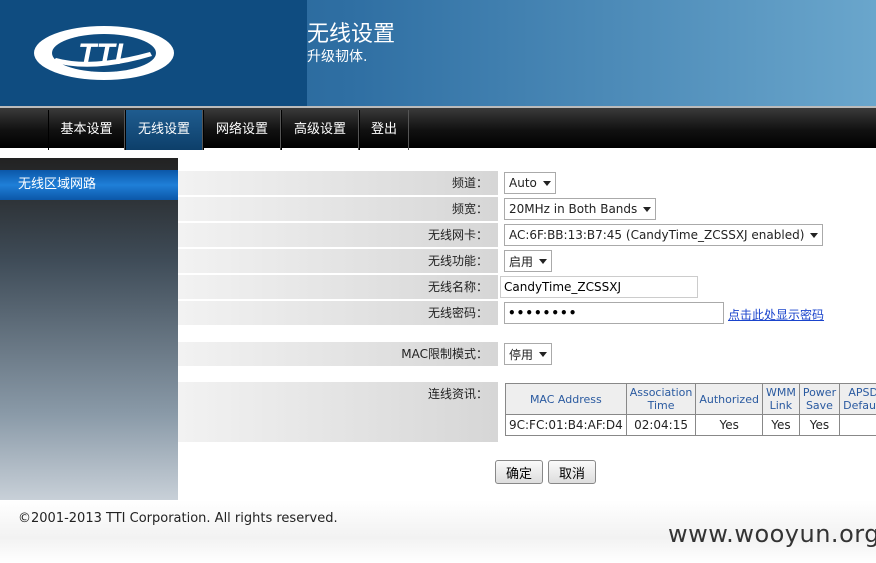 This screenshot has width=876, height=563. Describe the element at coordinates (337, 57) in the screenshot. I see `page-subtitle: 升级韧体.` at that location.